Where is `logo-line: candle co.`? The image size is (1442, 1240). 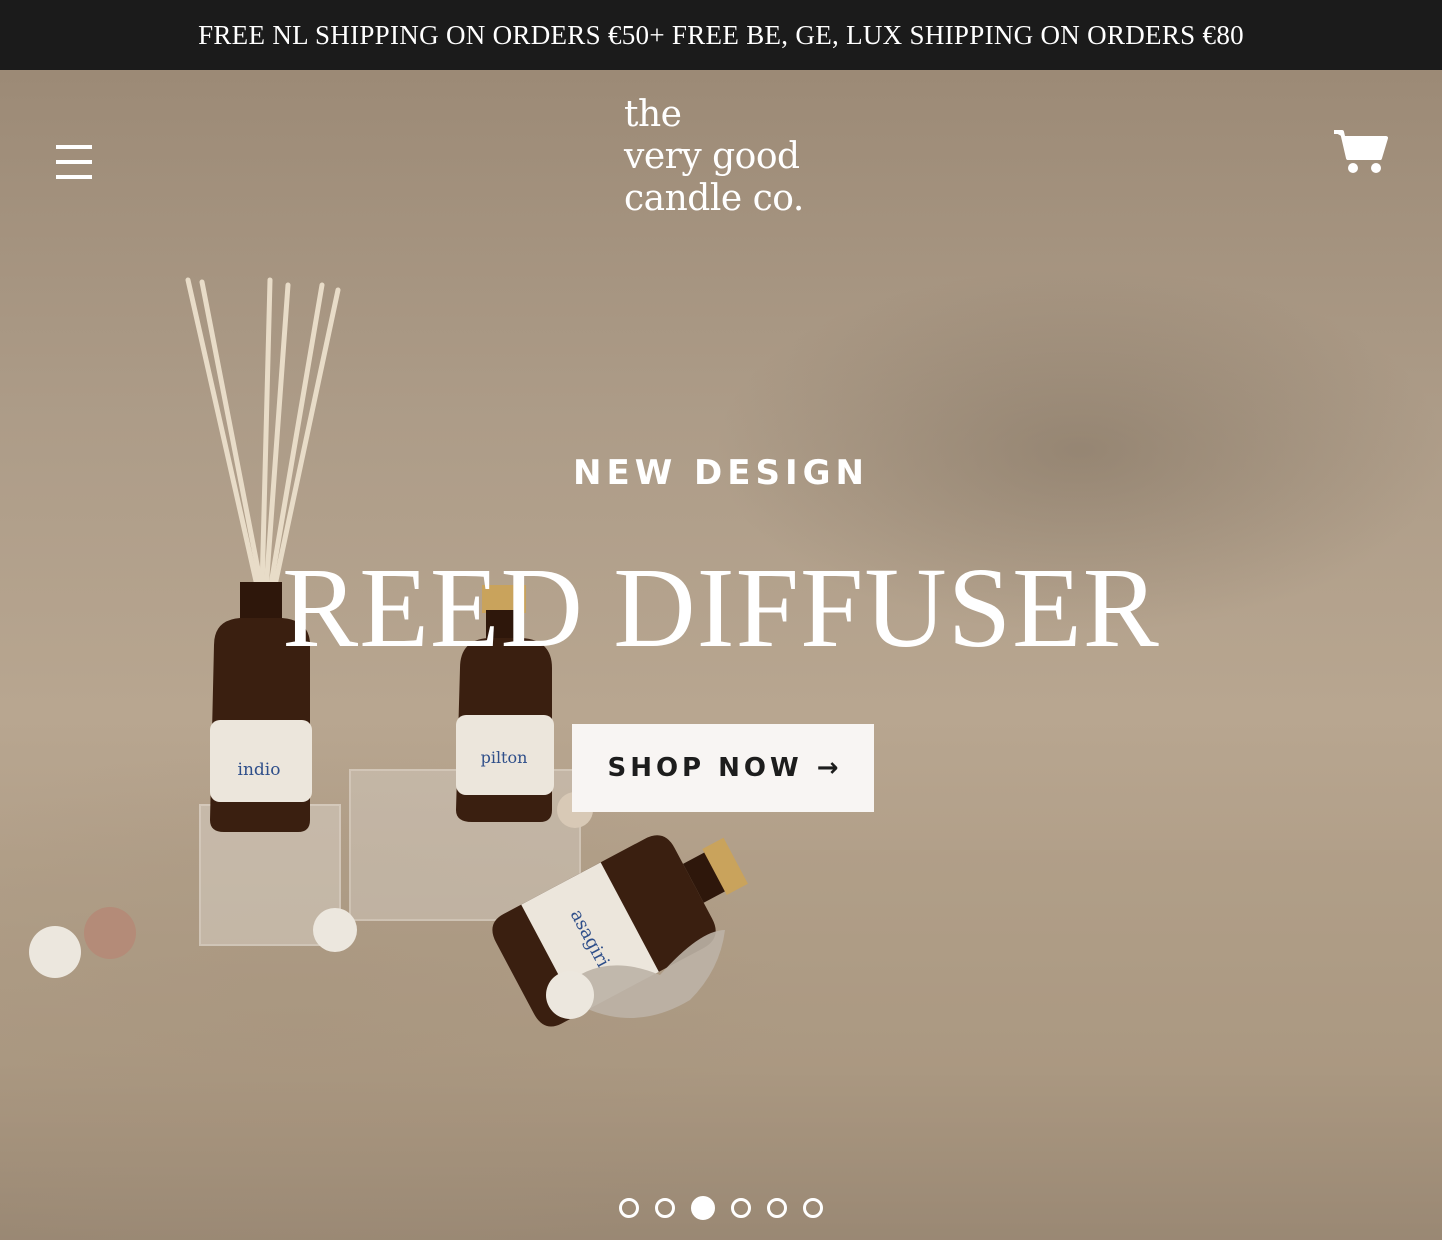 logo-line: candle co. is located at coordinates (714, 198).